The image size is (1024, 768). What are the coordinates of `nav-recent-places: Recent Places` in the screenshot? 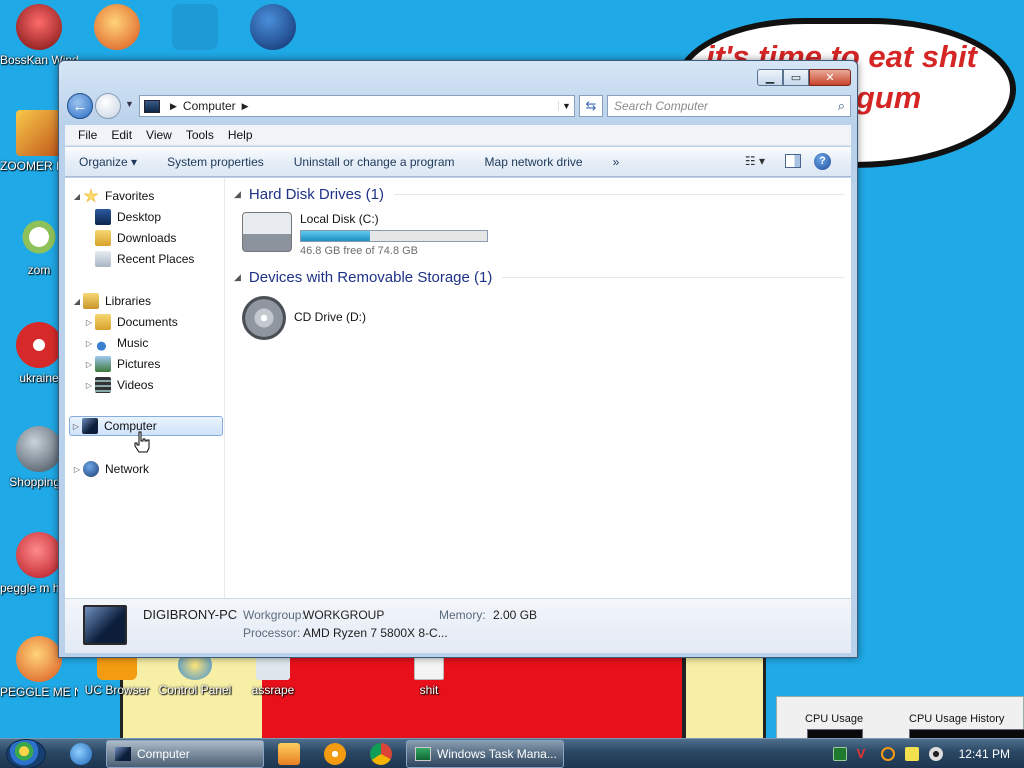 It's located at (144, 259).